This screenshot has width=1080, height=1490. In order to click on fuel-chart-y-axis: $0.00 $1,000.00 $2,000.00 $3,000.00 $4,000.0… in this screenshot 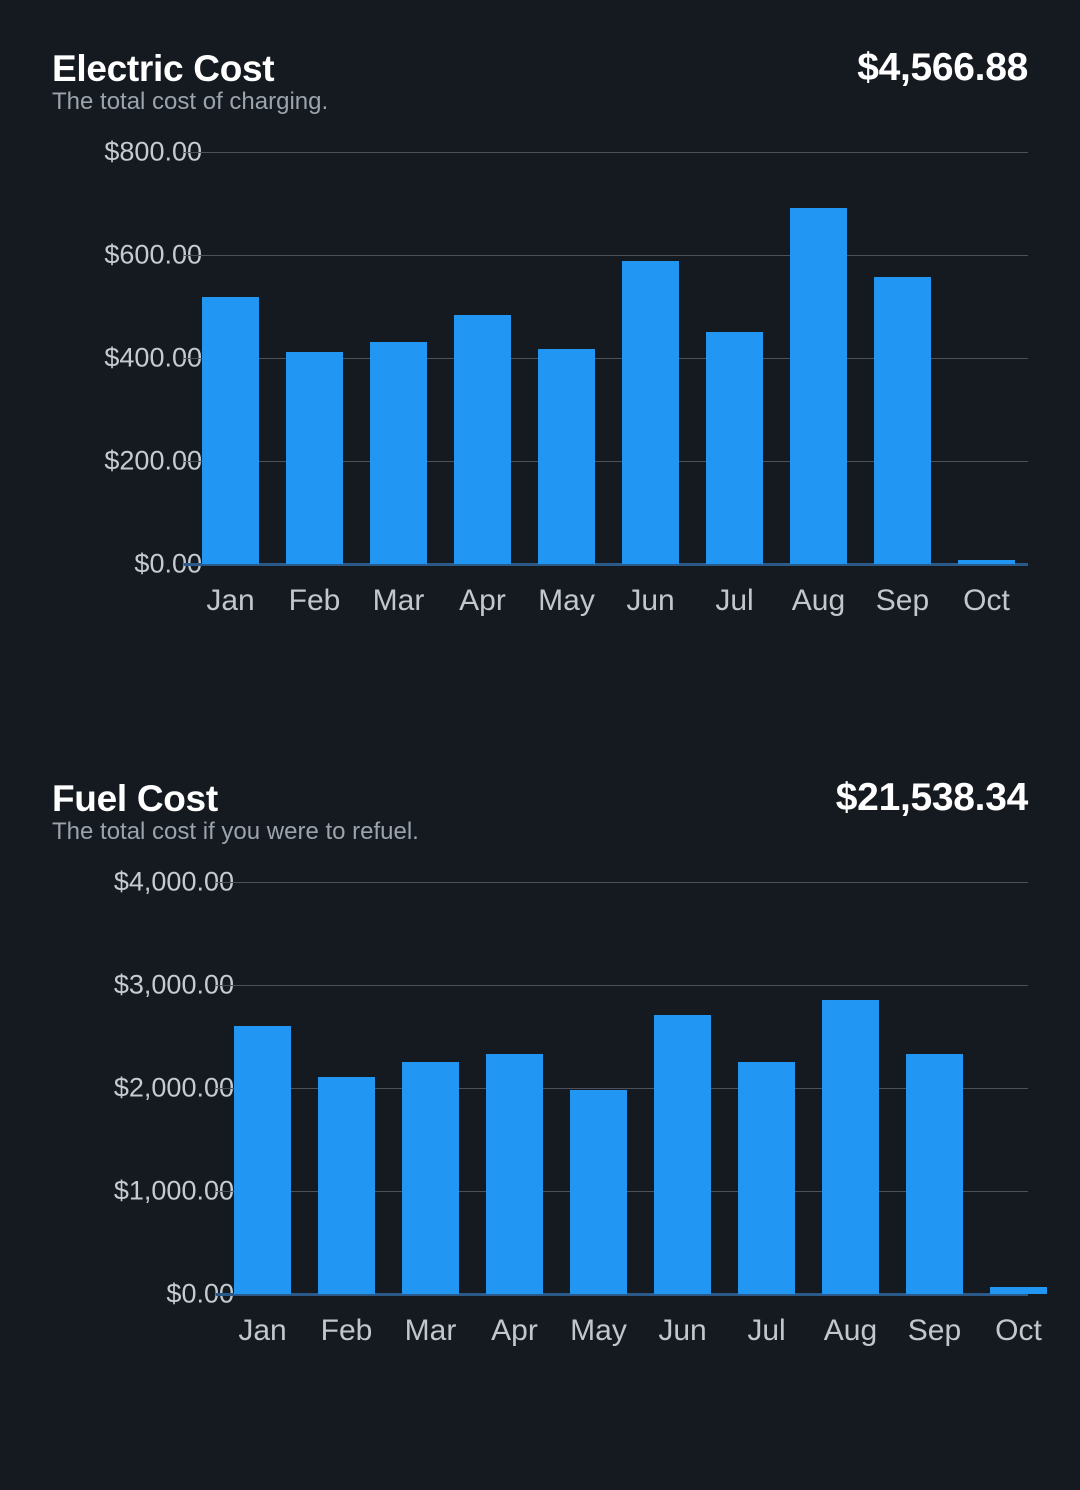, I will do `click(143, 1125)`.